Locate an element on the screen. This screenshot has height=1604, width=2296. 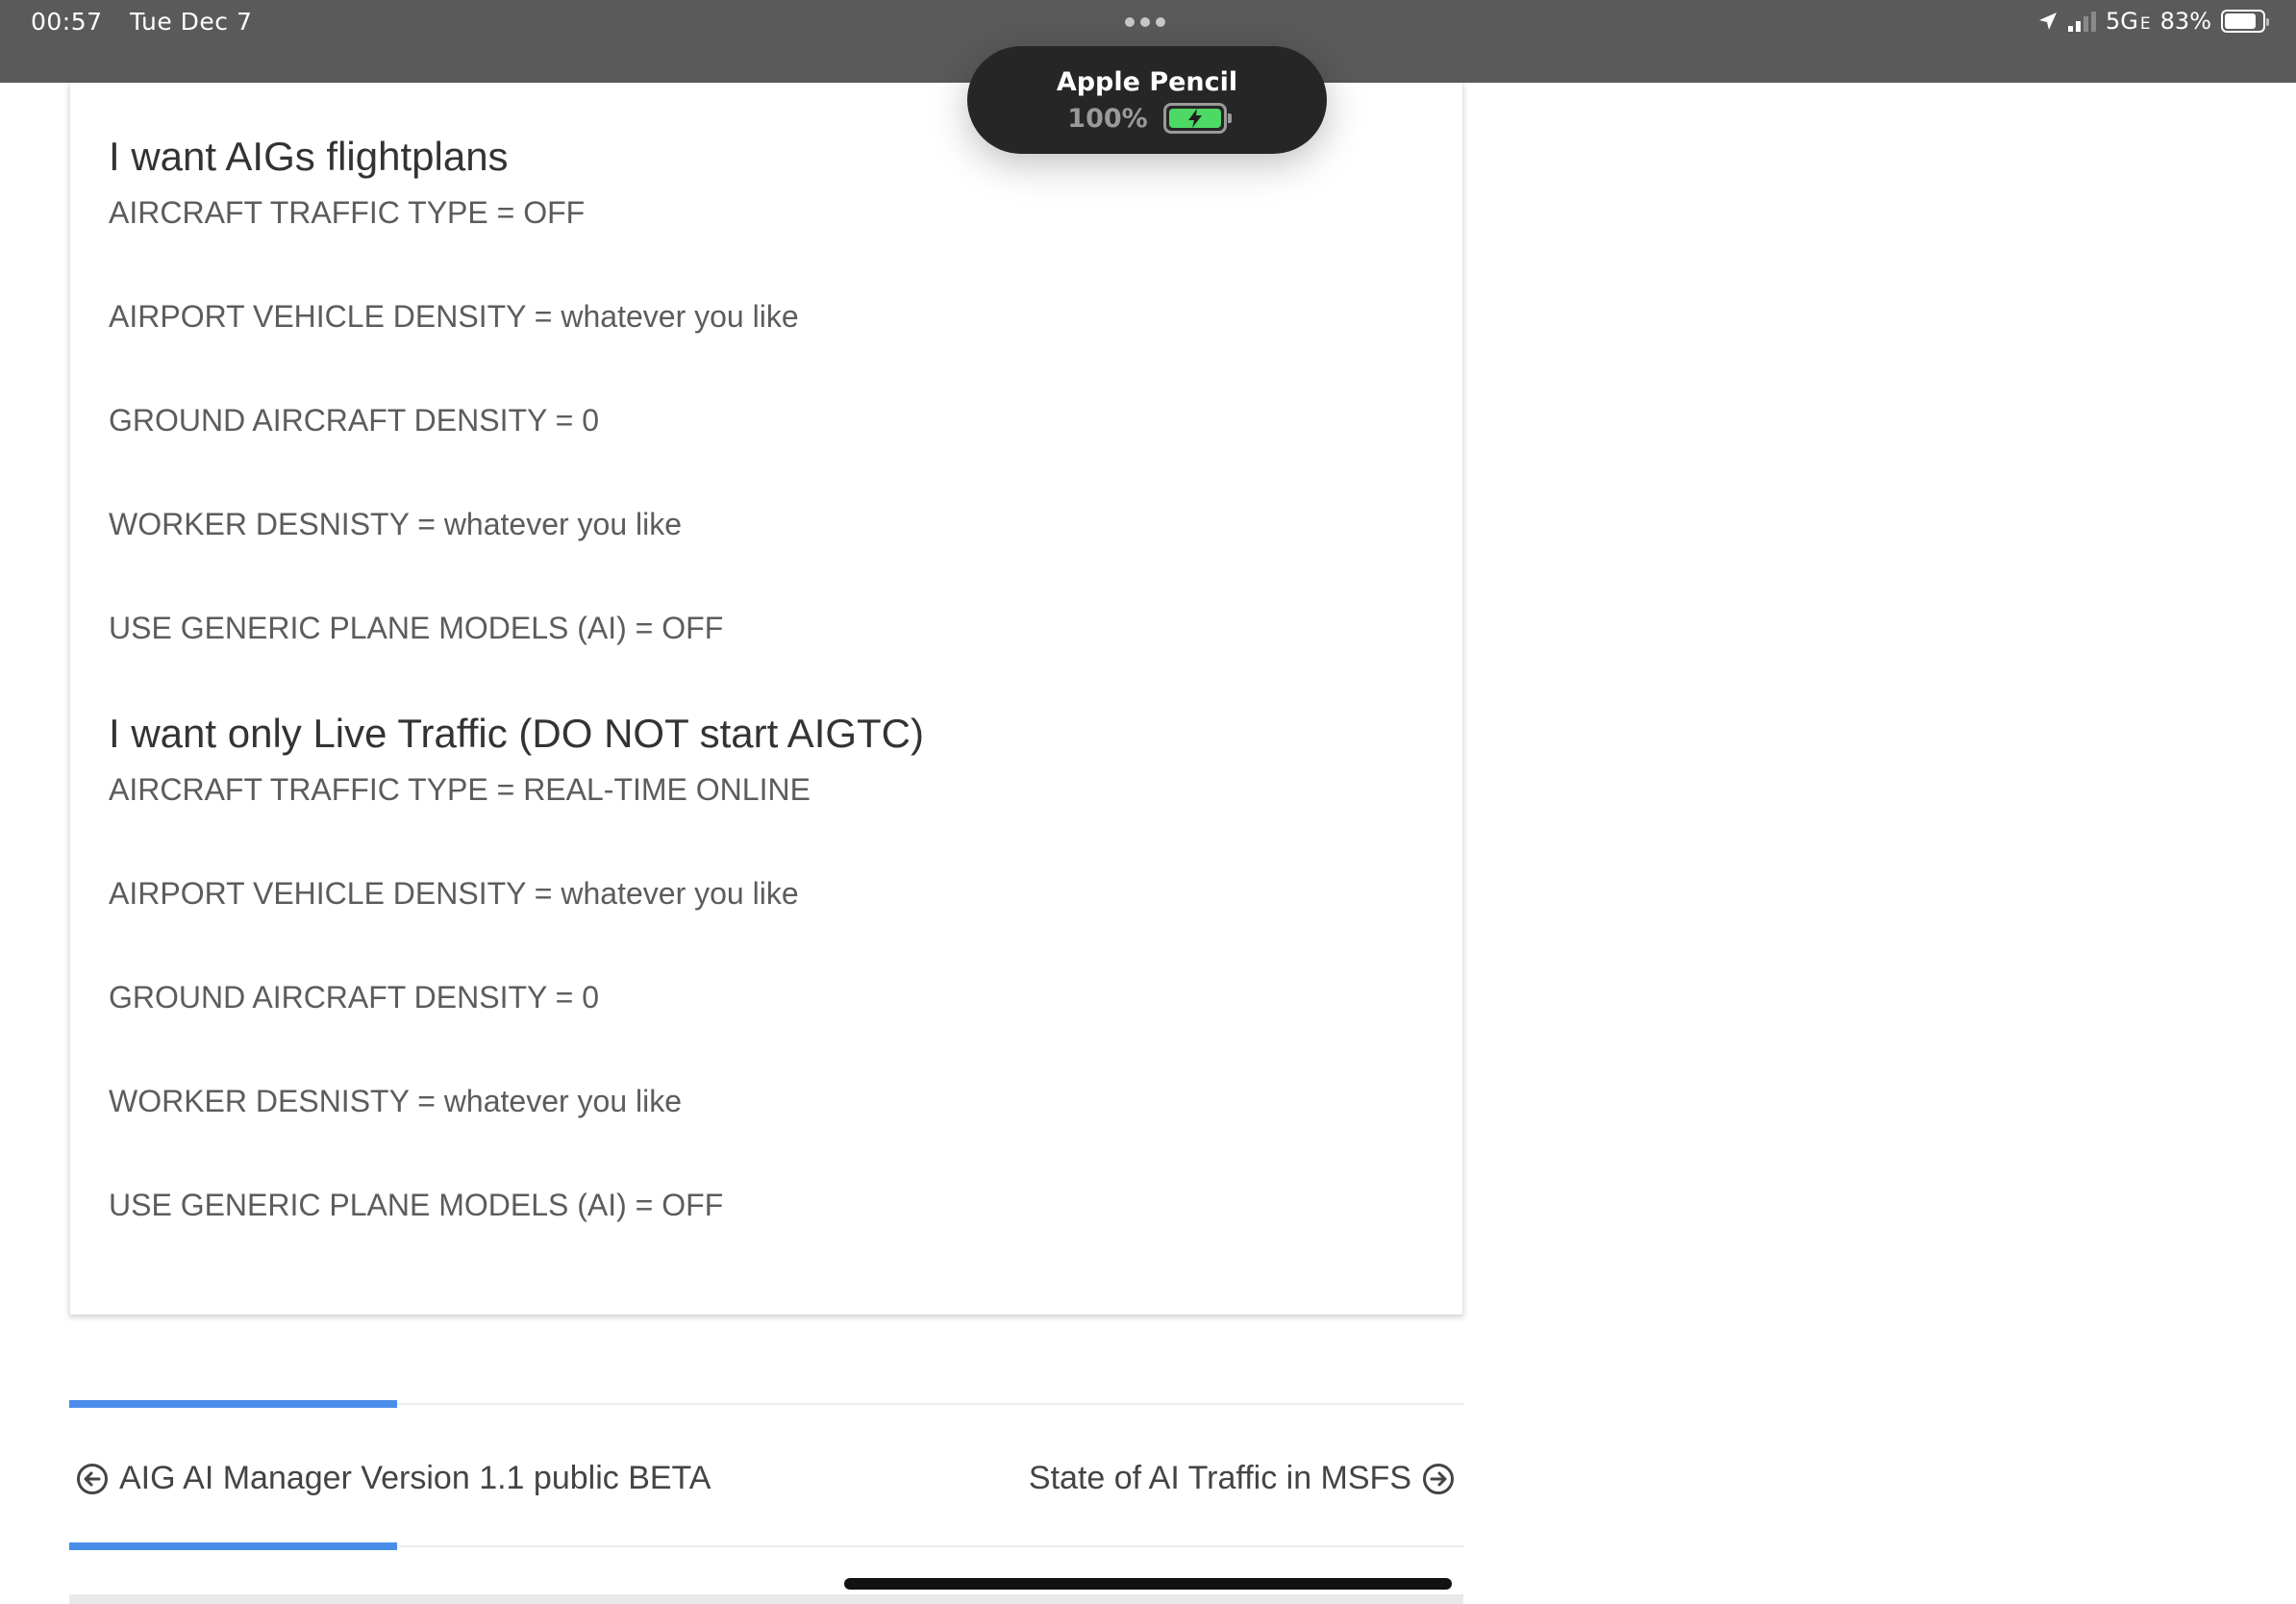
status-time: 00:57 is located at coordinates (67, 22).